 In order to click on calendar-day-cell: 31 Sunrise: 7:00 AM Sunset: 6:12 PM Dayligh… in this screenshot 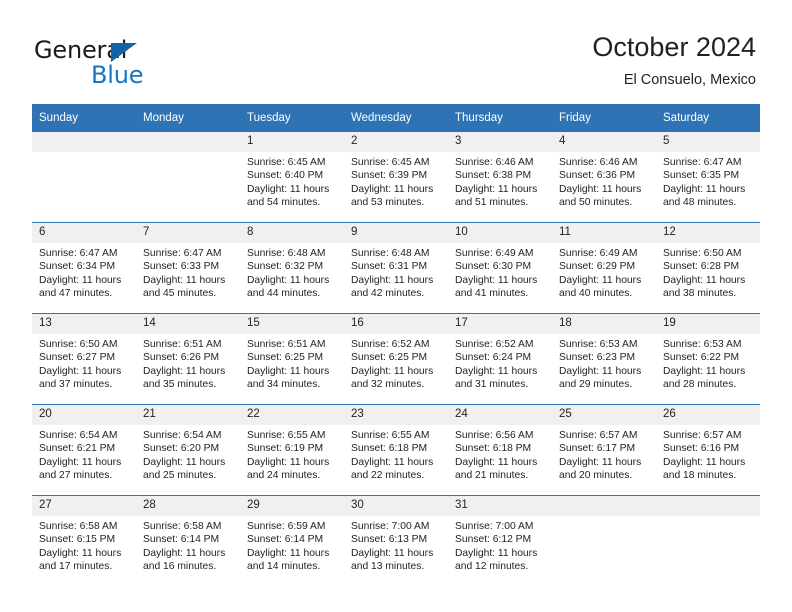, I will do `click(500, 540)`.